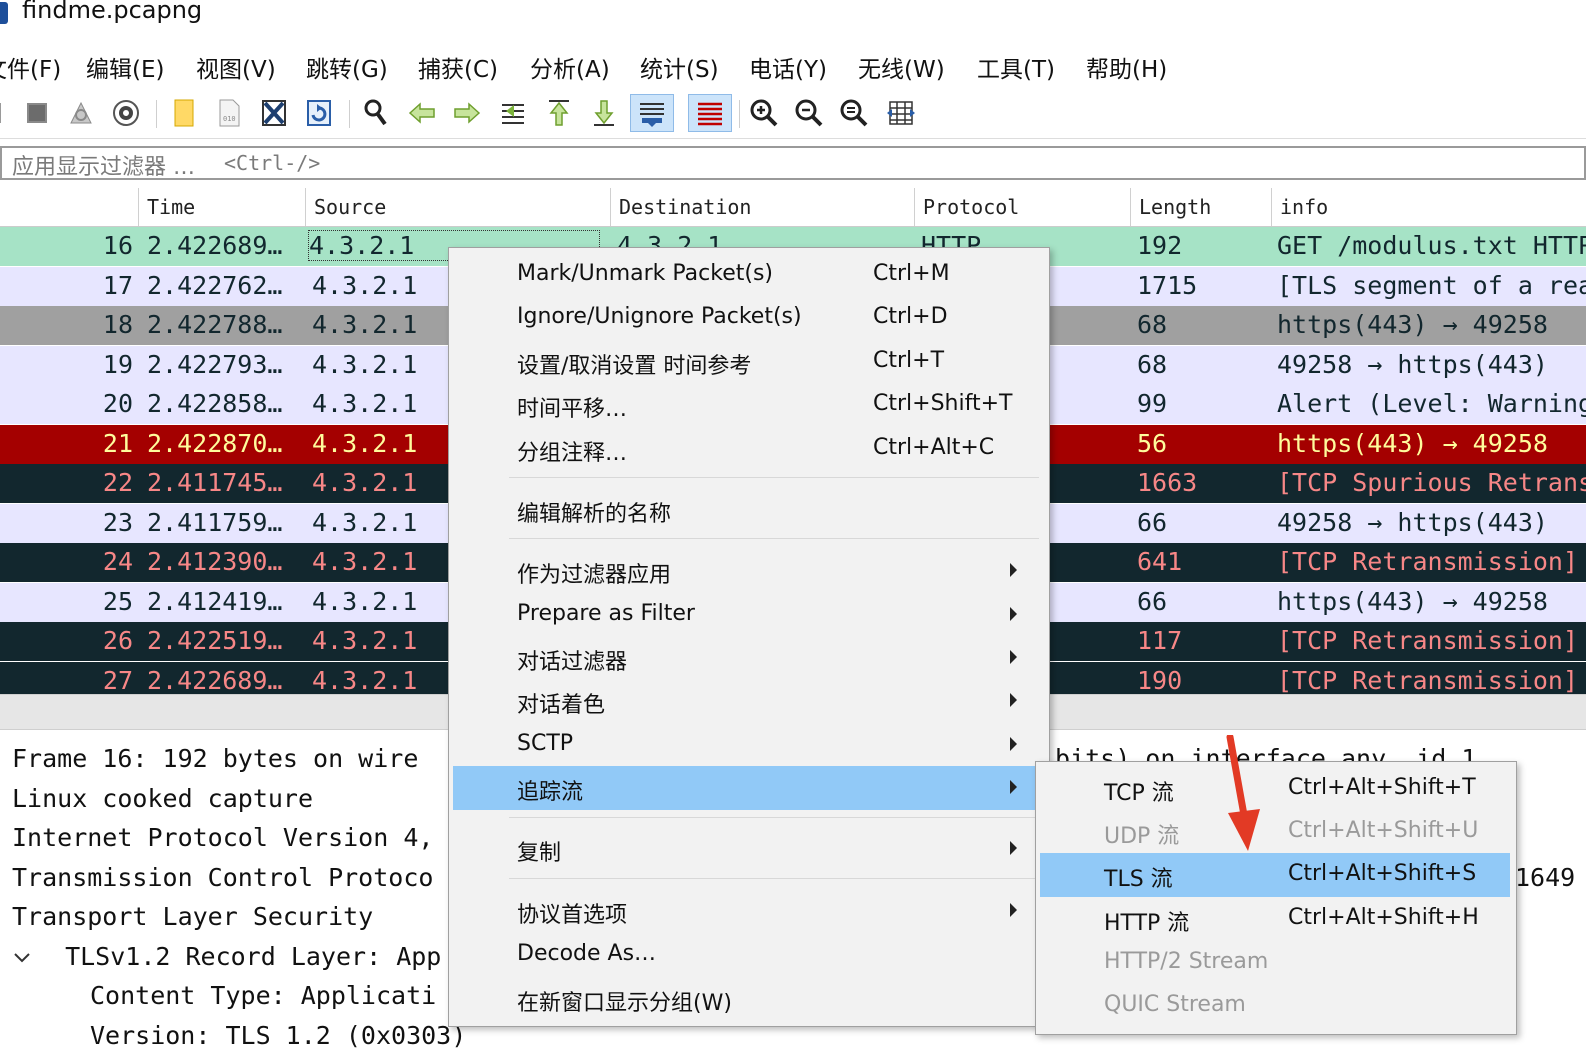 The height and width of the screenshot is (1050, 1586). What do you see at coordinates (229, 113) in the screenshot?
I see `save-file-icon: 010` at bounding box center [229, 113].